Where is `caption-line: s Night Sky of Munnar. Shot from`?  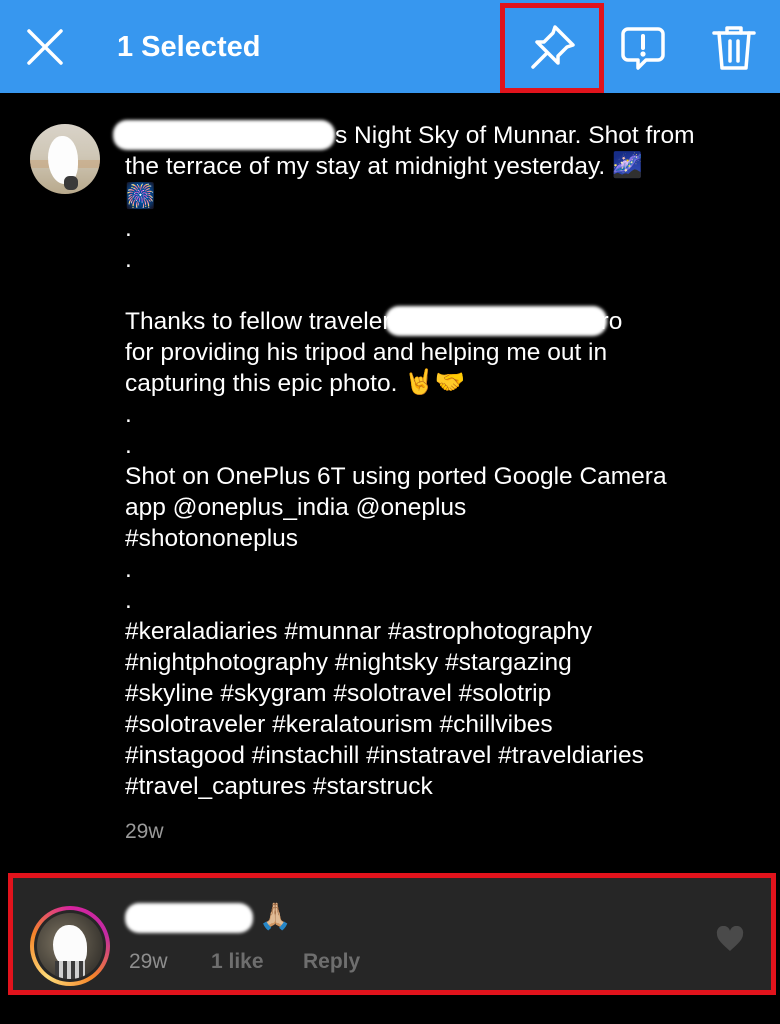
caption-line: s Night Sky of Munnar. Shot from is located at coordinates (424, 135).